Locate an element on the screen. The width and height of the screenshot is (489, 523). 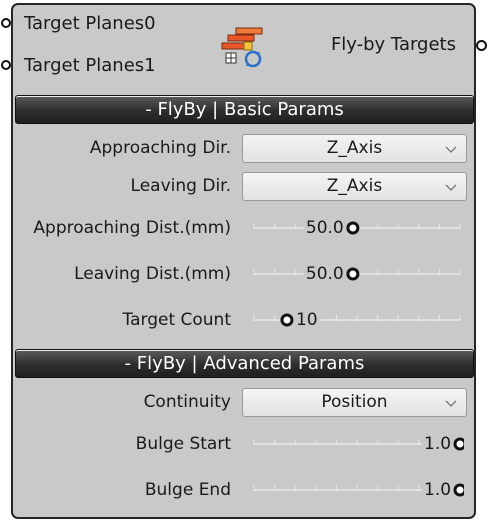
approaching-dir-dropdown: Z_Axis is located at coordinates (354, 148).